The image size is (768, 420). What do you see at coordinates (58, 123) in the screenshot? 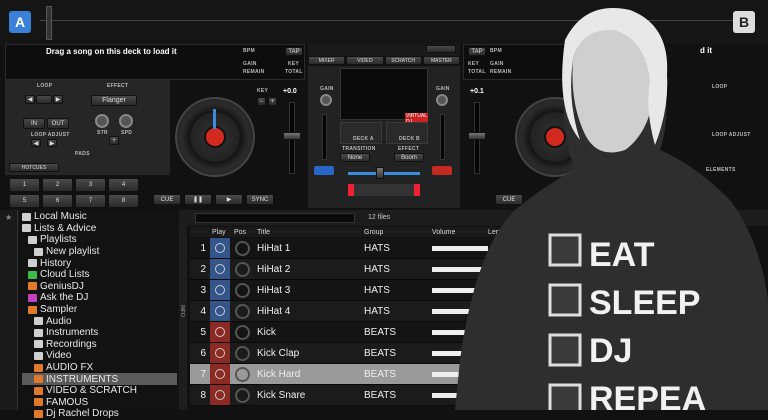
I see `loop-out-button: OUT` at bounding box center [58, 123].